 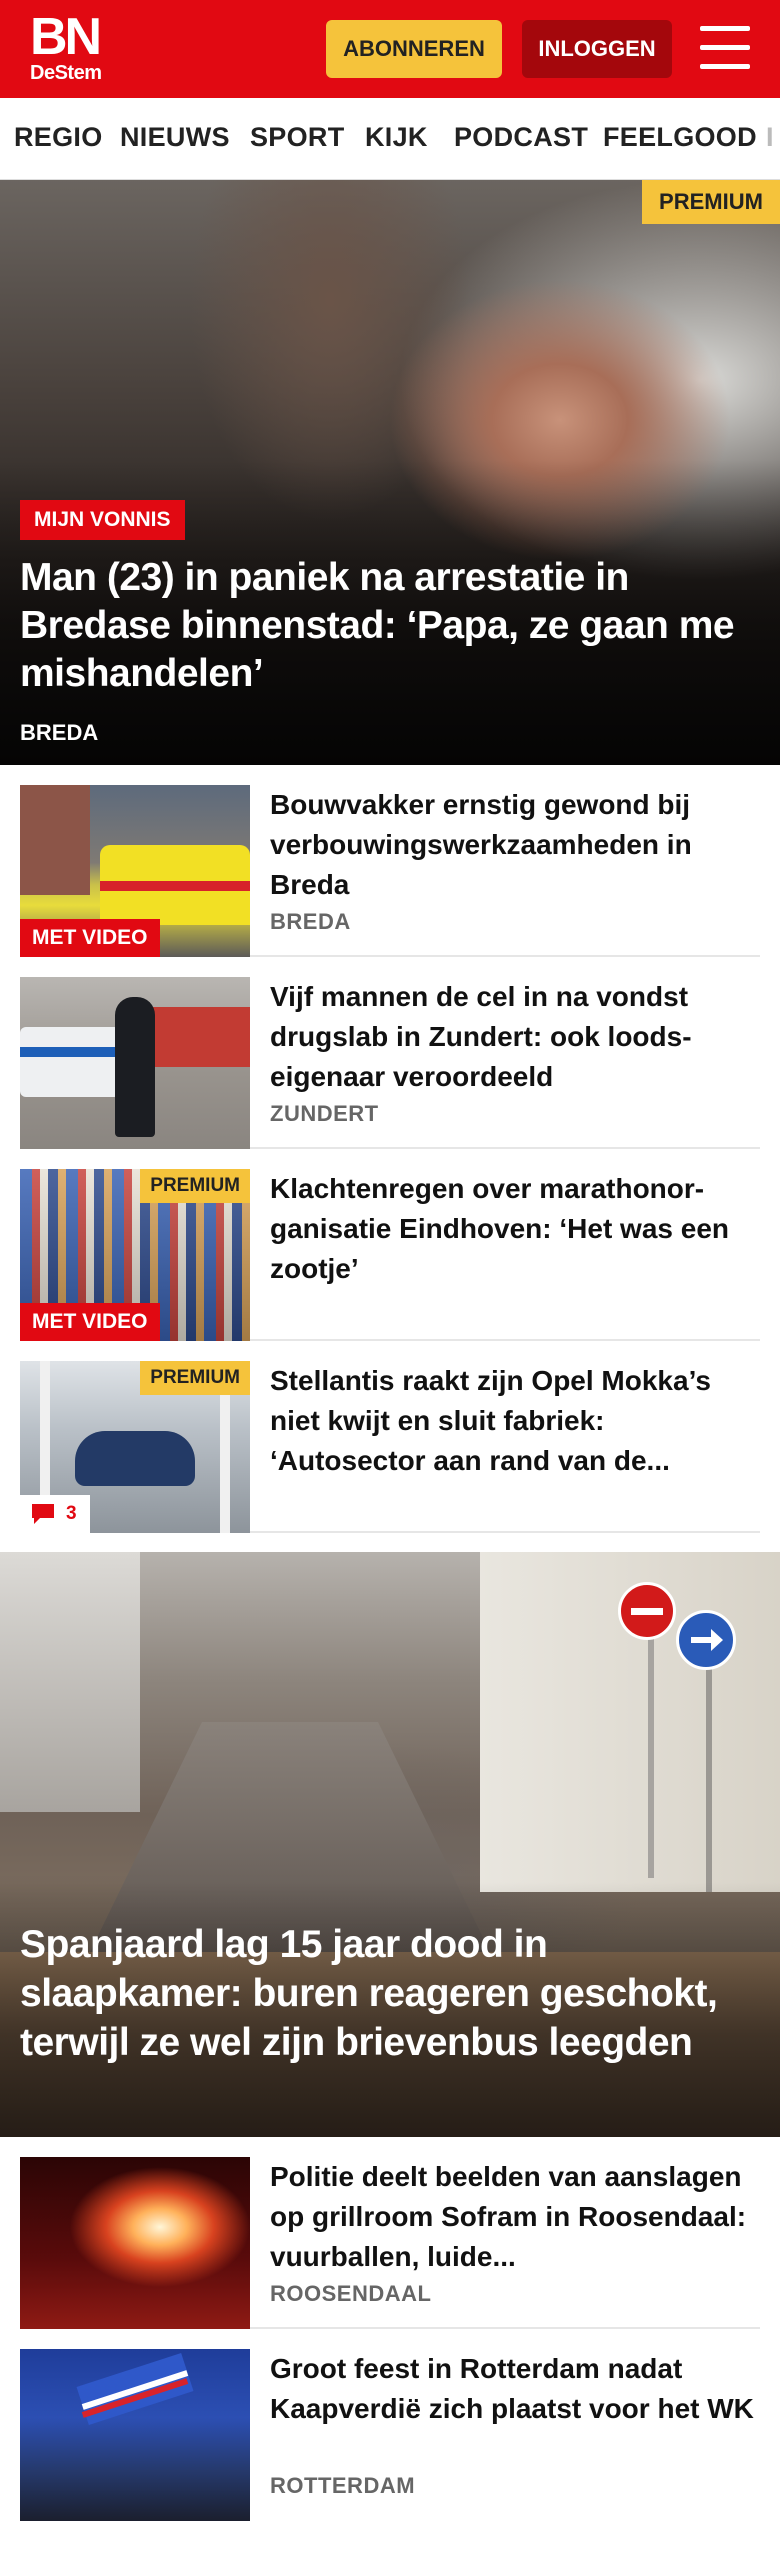 I want to click on article-location: ROTTERDAM, so click(x=343, y=2485).